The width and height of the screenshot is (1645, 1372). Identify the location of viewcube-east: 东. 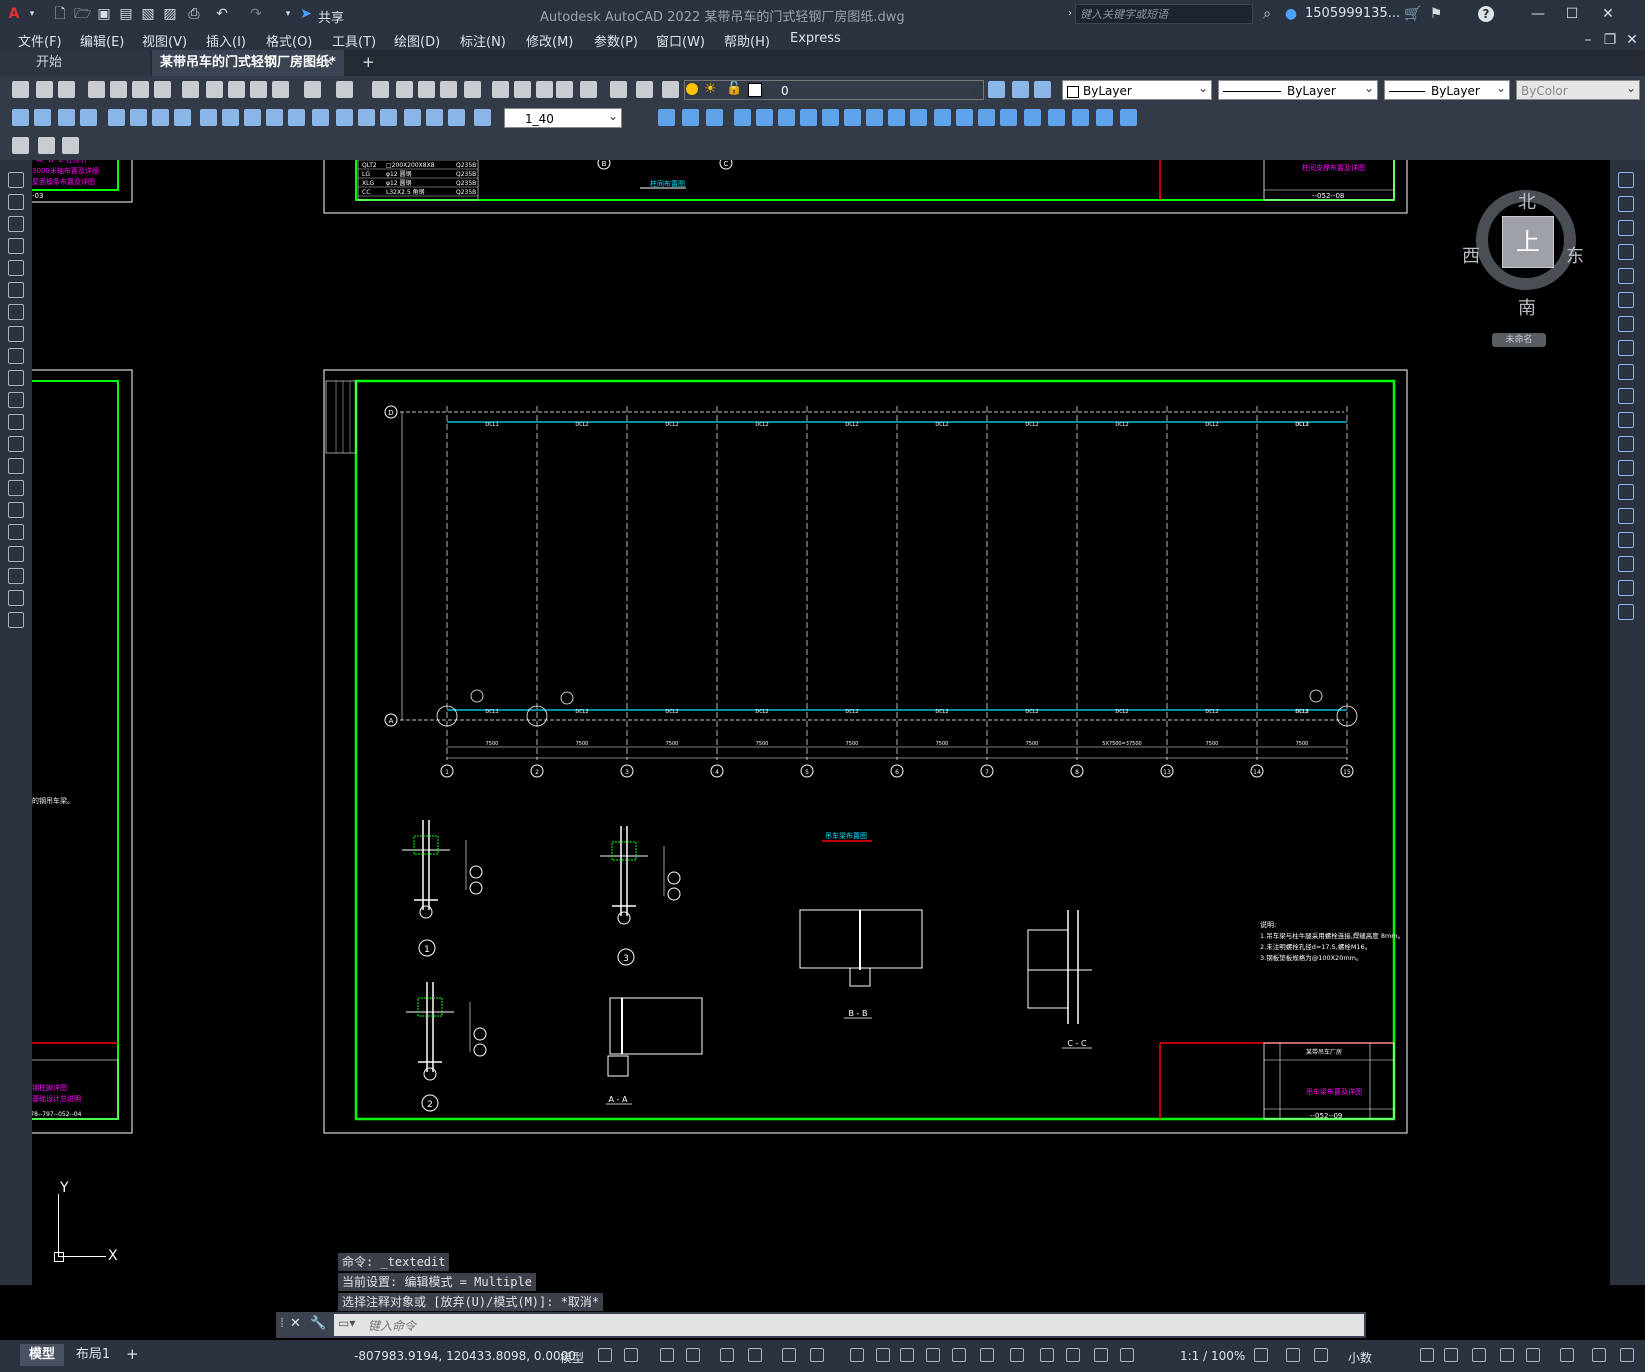
(1575, 255).